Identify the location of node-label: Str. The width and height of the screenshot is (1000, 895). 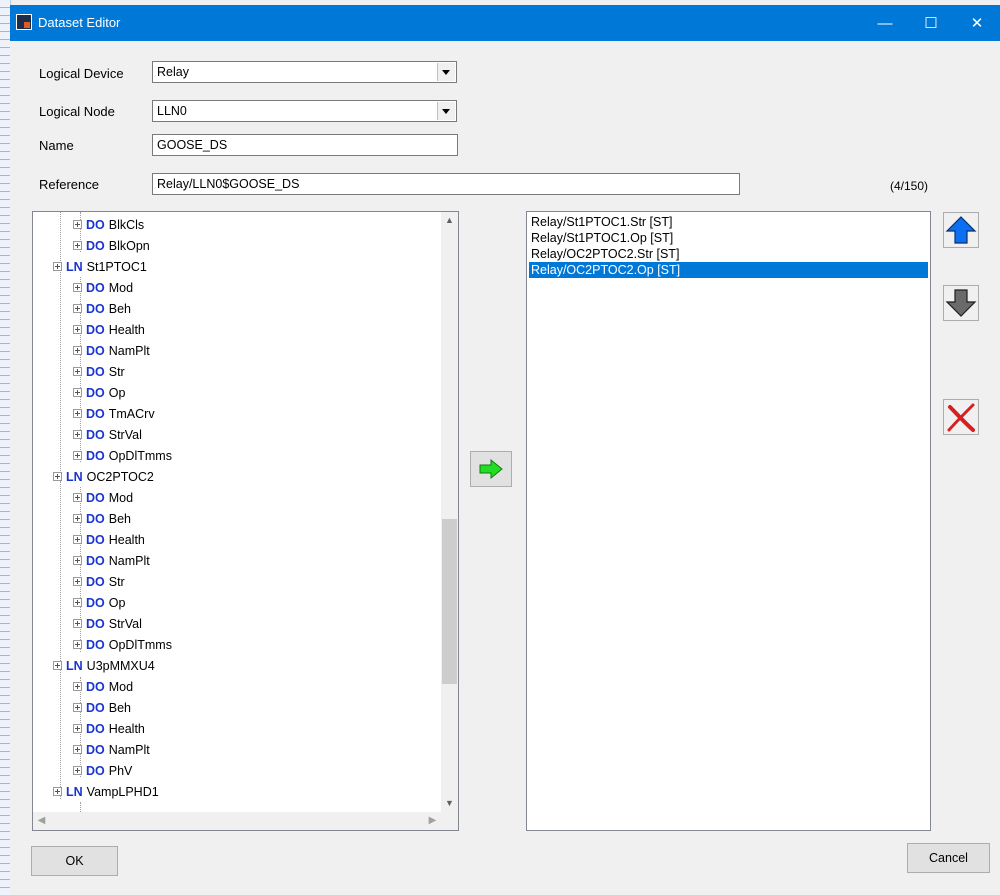
(116, 372).